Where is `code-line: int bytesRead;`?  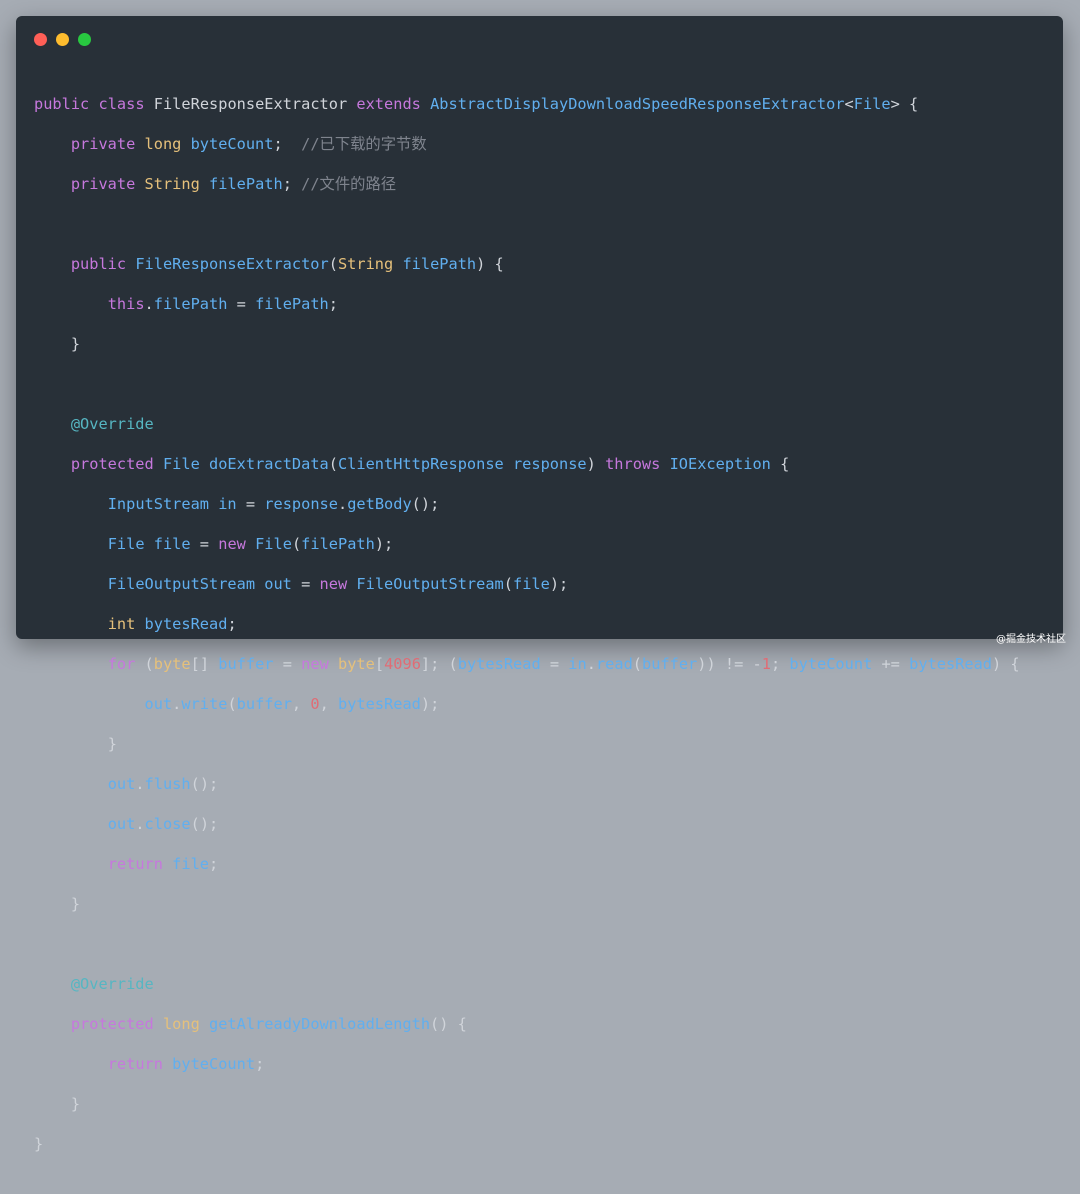 code-line: int bytesRead; is located at coordinates (172, 624).